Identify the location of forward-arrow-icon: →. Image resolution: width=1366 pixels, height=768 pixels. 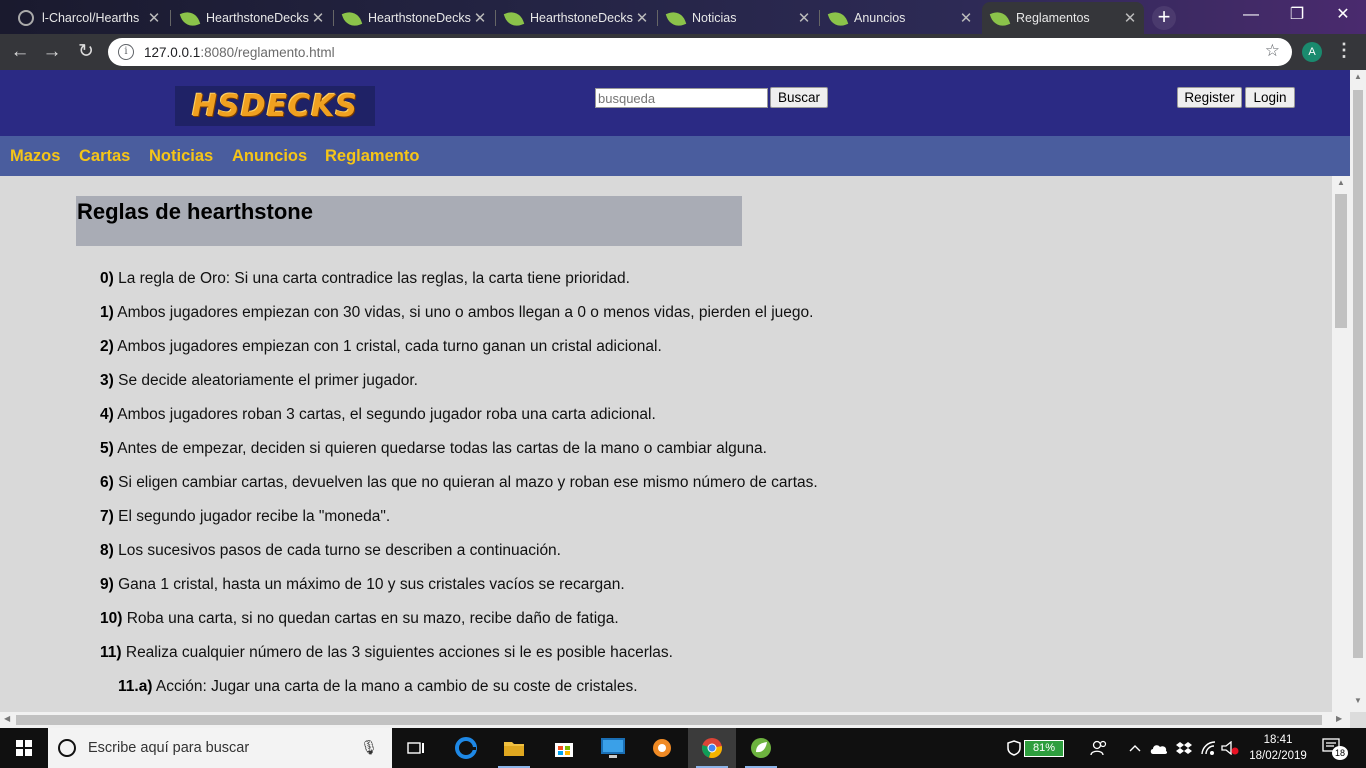
(52, 52).